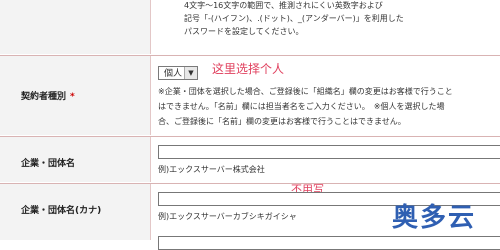 The width and height of the screenshot is (500, 250). I want to click on contract-type-note-line: ※企業・団体を選択した場合、ご登録後に「組織名」欄の変更はお客様で行うこと, so click(305, 91).